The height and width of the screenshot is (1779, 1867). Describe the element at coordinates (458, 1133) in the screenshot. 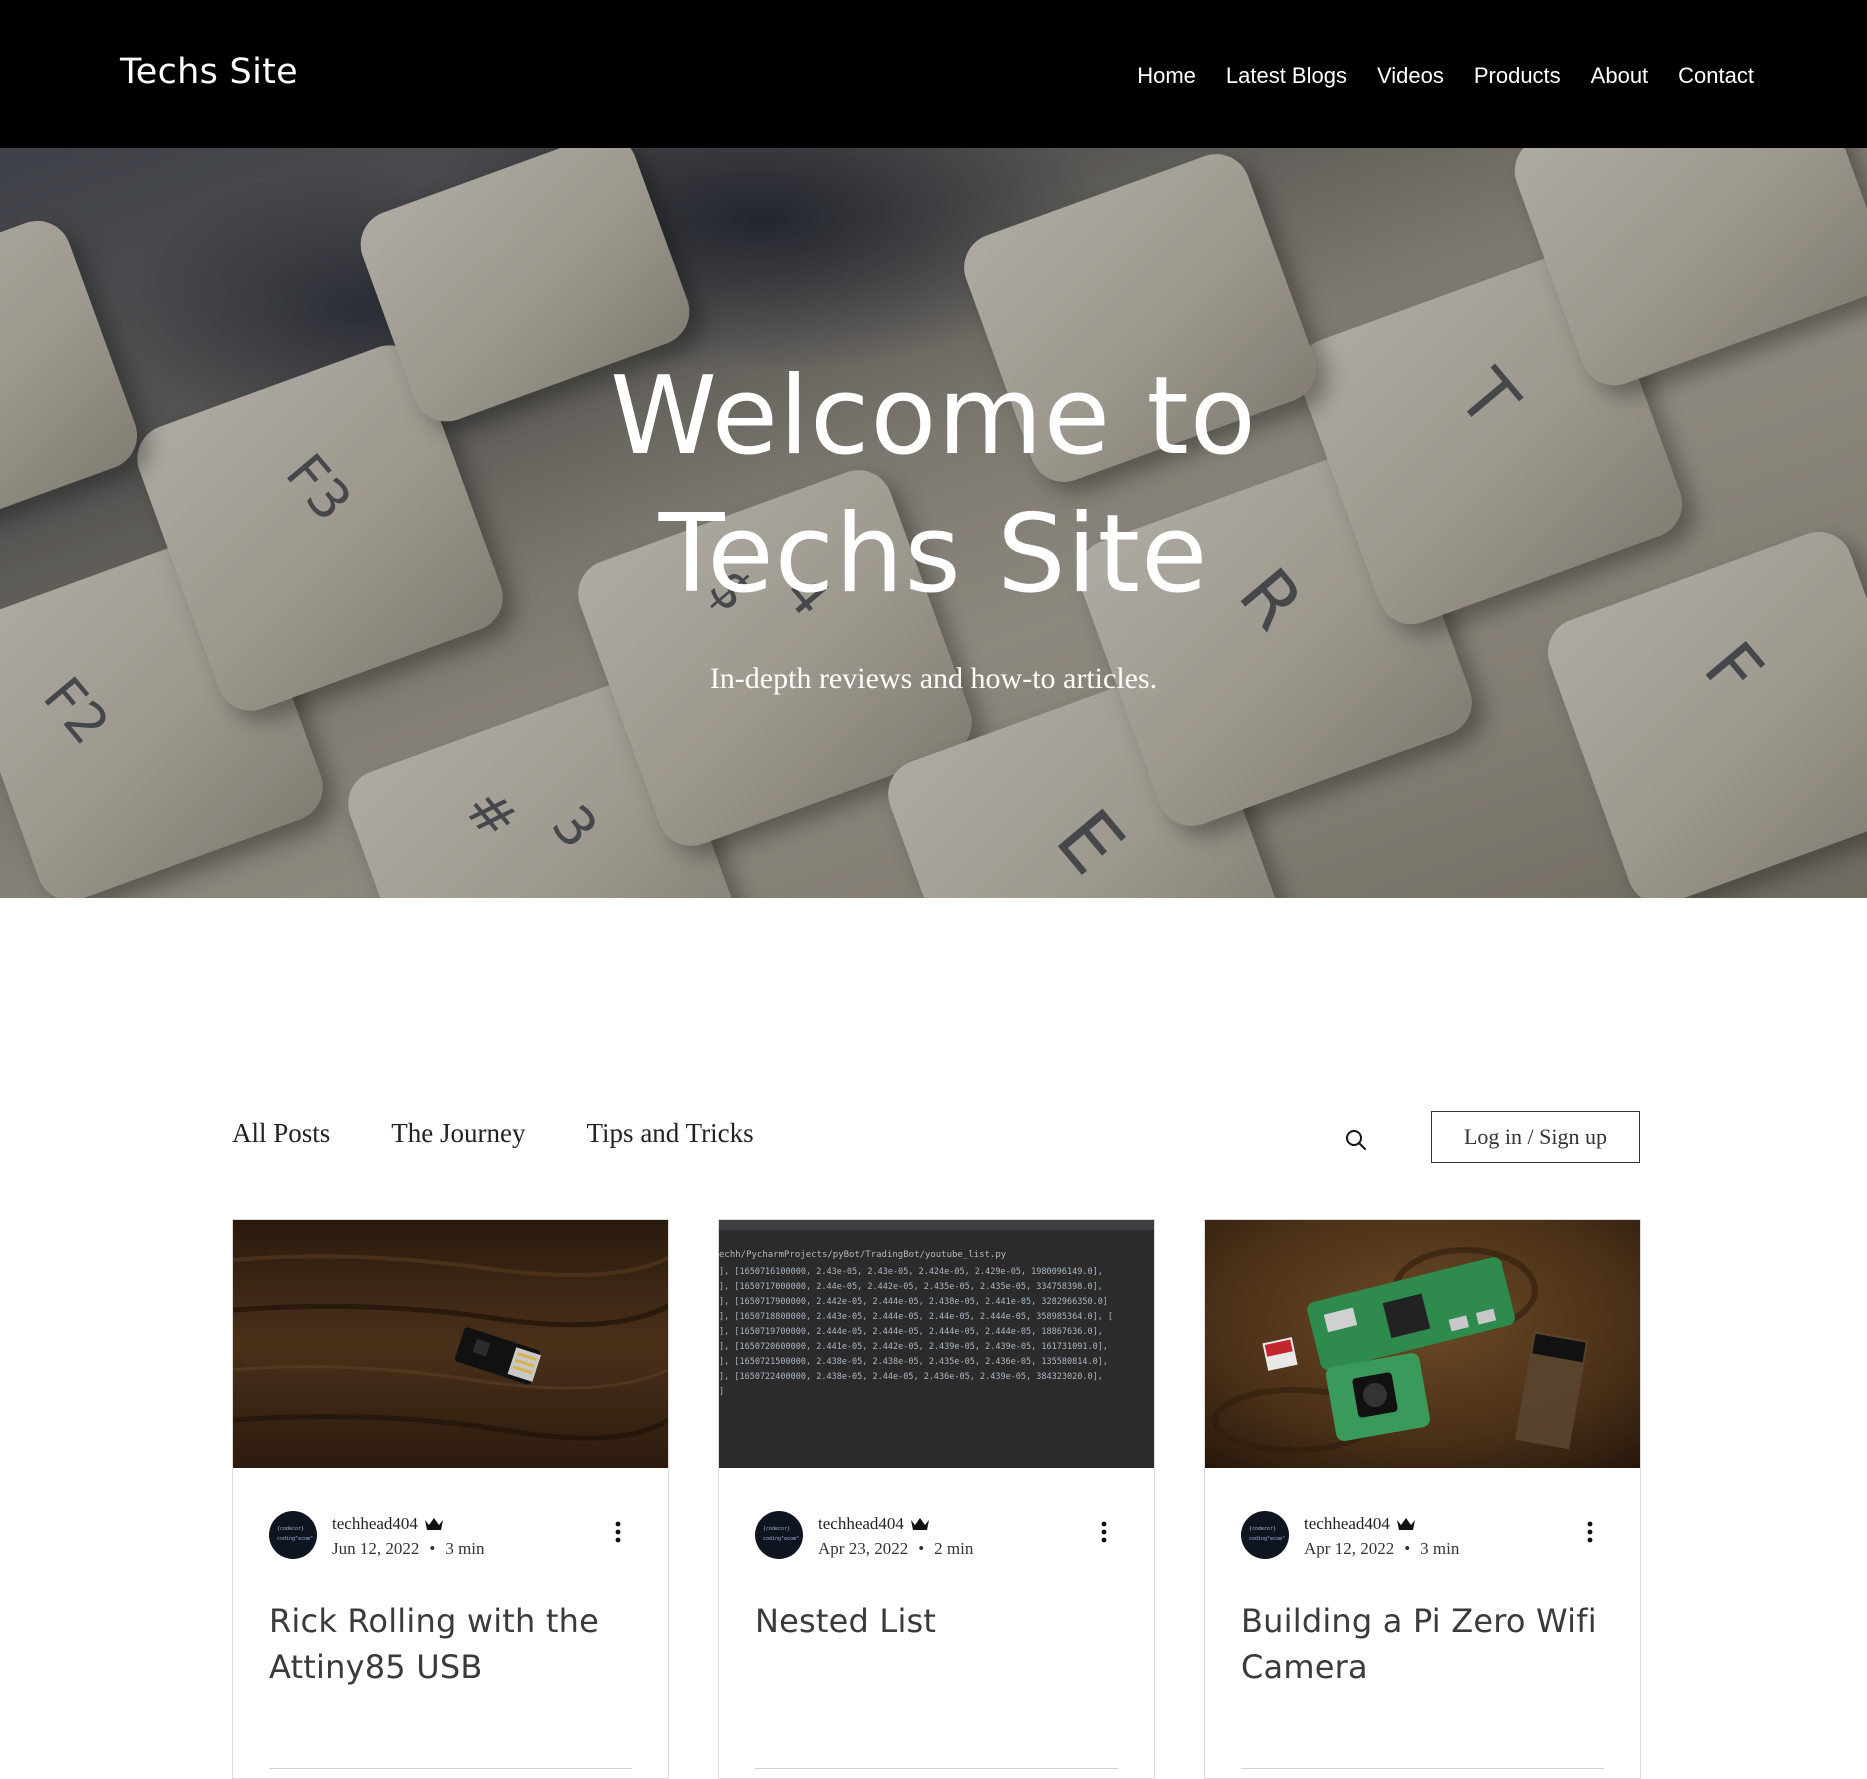

I see `category-the-journey: The Journey` at that location.